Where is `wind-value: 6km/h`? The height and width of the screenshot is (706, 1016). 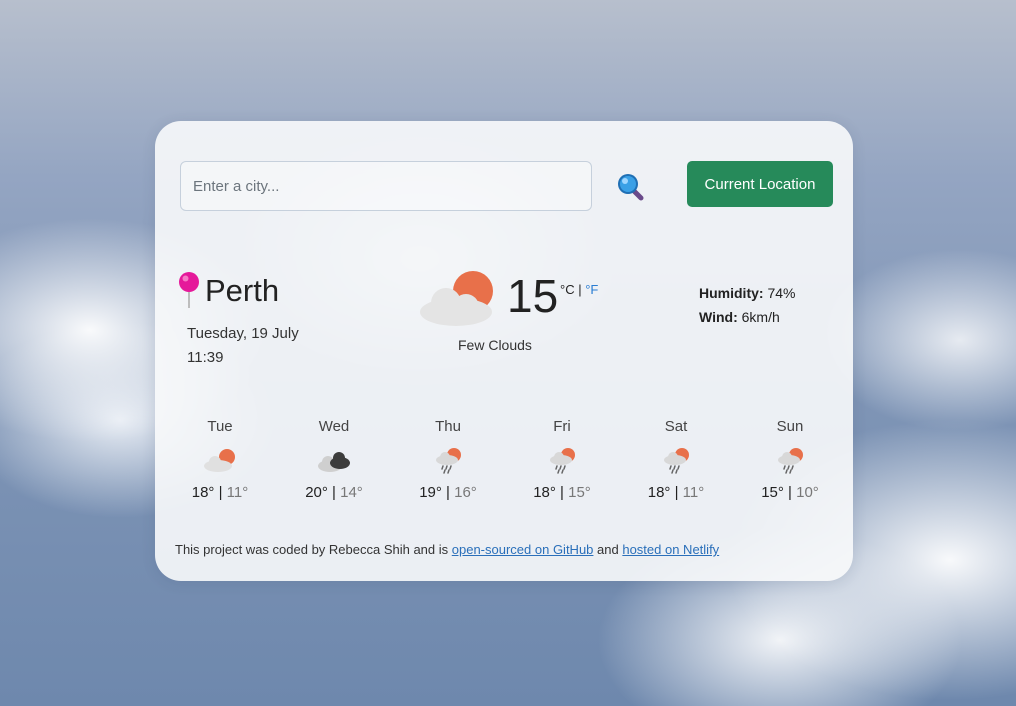 wind-value: 6km/h is located at coordinates (760, 317).